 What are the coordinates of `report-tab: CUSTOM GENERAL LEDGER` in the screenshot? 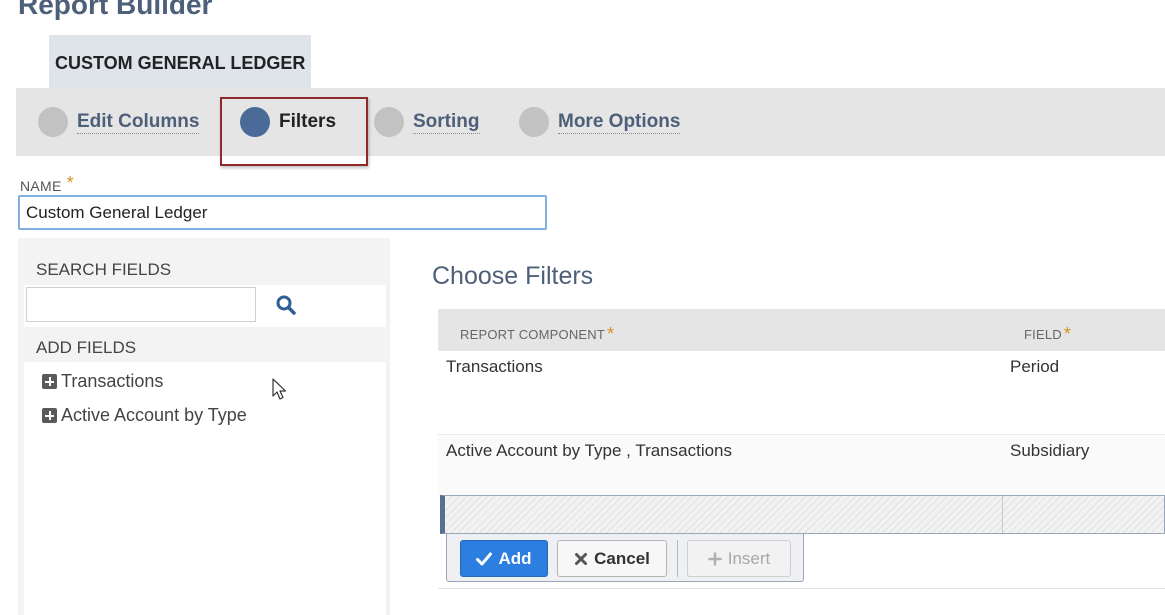 It's located at (180, 61).